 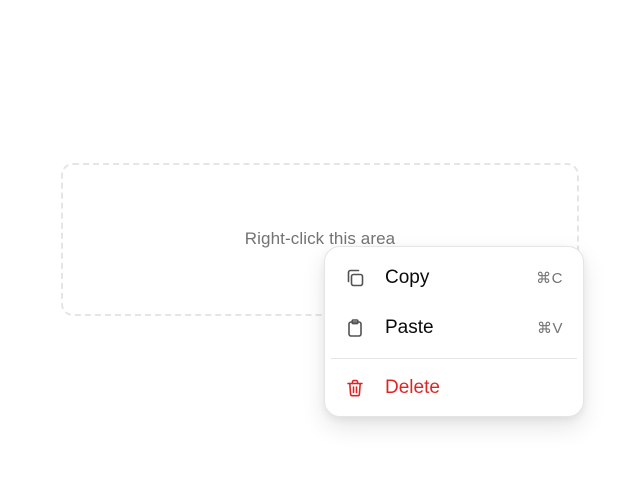 I want to click on menu-item-copy: Copy ⌘C, so click(x=454, y=278).